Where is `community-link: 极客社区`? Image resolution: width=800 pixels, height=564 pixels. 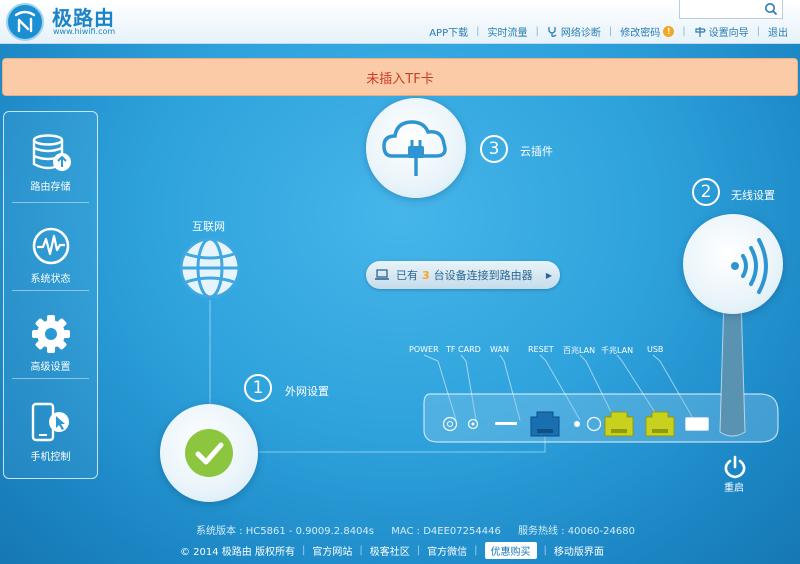
community-link: 极客社区 is located at coordinates (390, 550).